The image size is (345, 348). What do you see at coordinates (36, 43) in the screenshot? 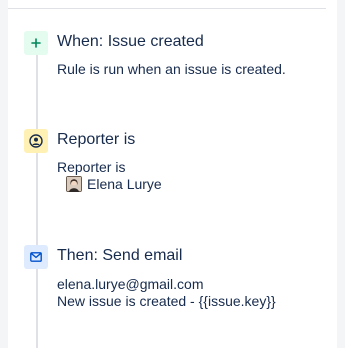
I see `plus-icon` at bounding box center [36, 43].